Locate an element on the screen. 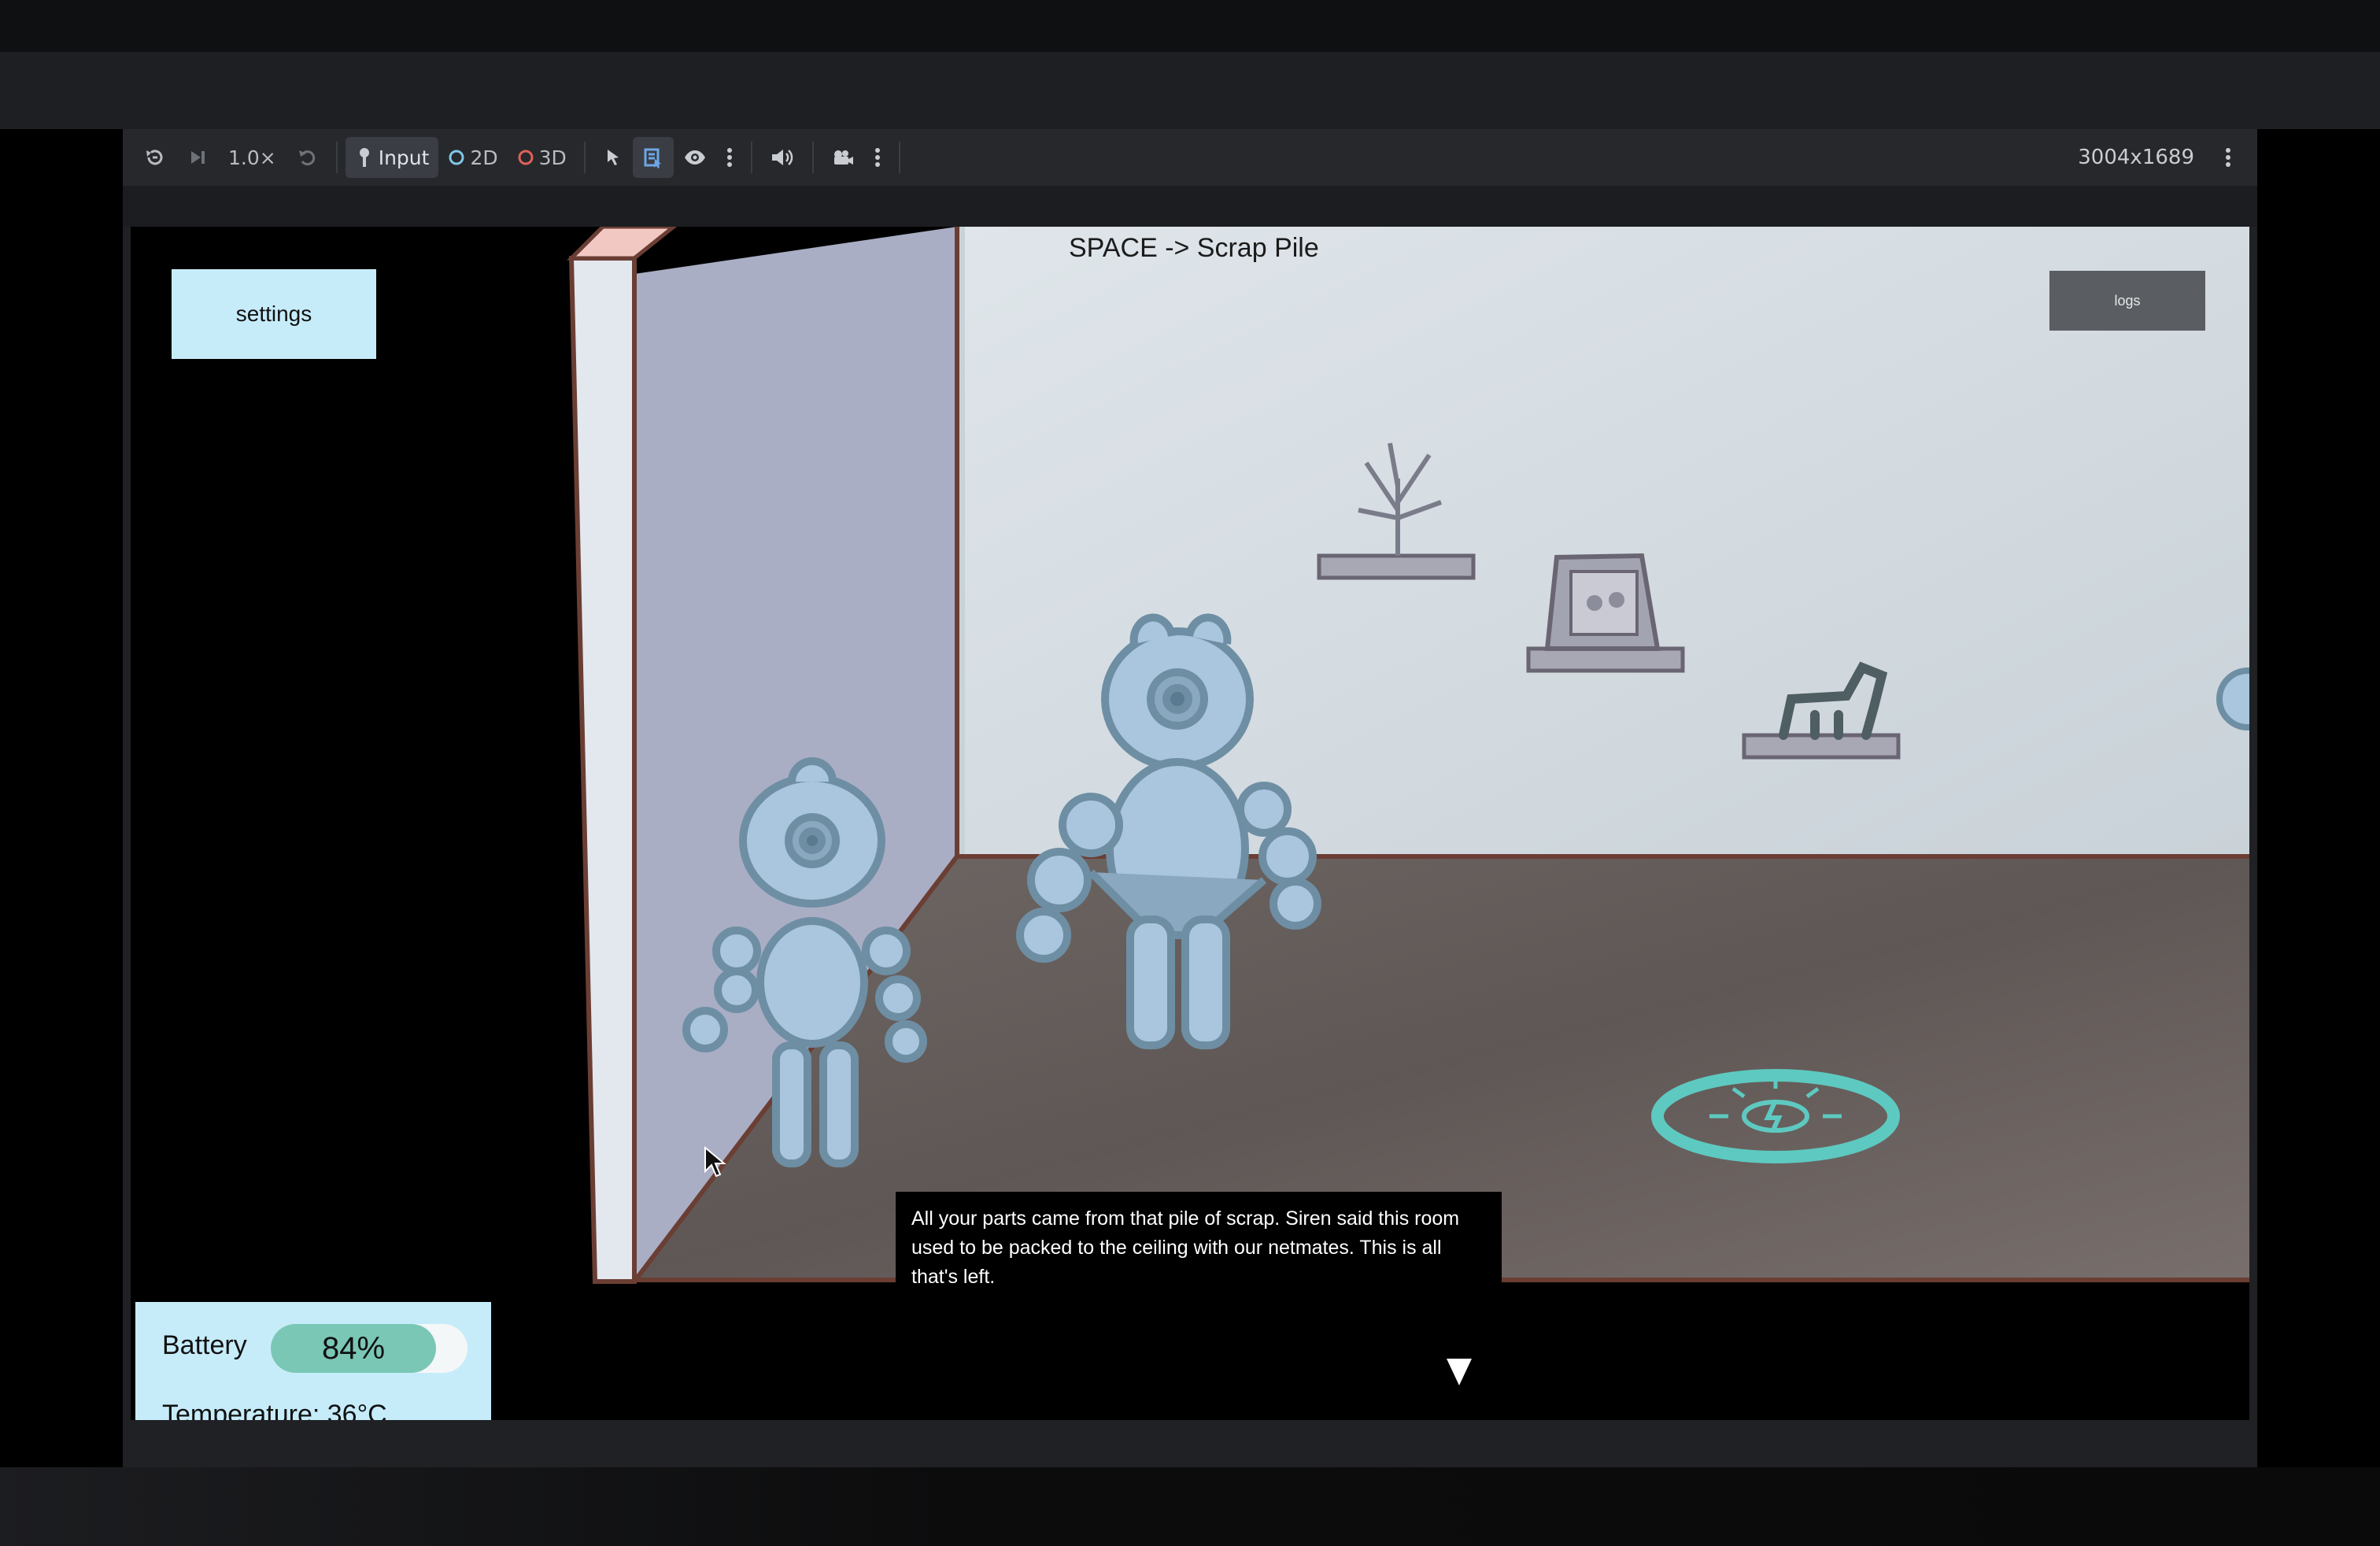 The width and height of the screenshot is (2380, 1546). eye-icon is located at coordinates (695, 157).